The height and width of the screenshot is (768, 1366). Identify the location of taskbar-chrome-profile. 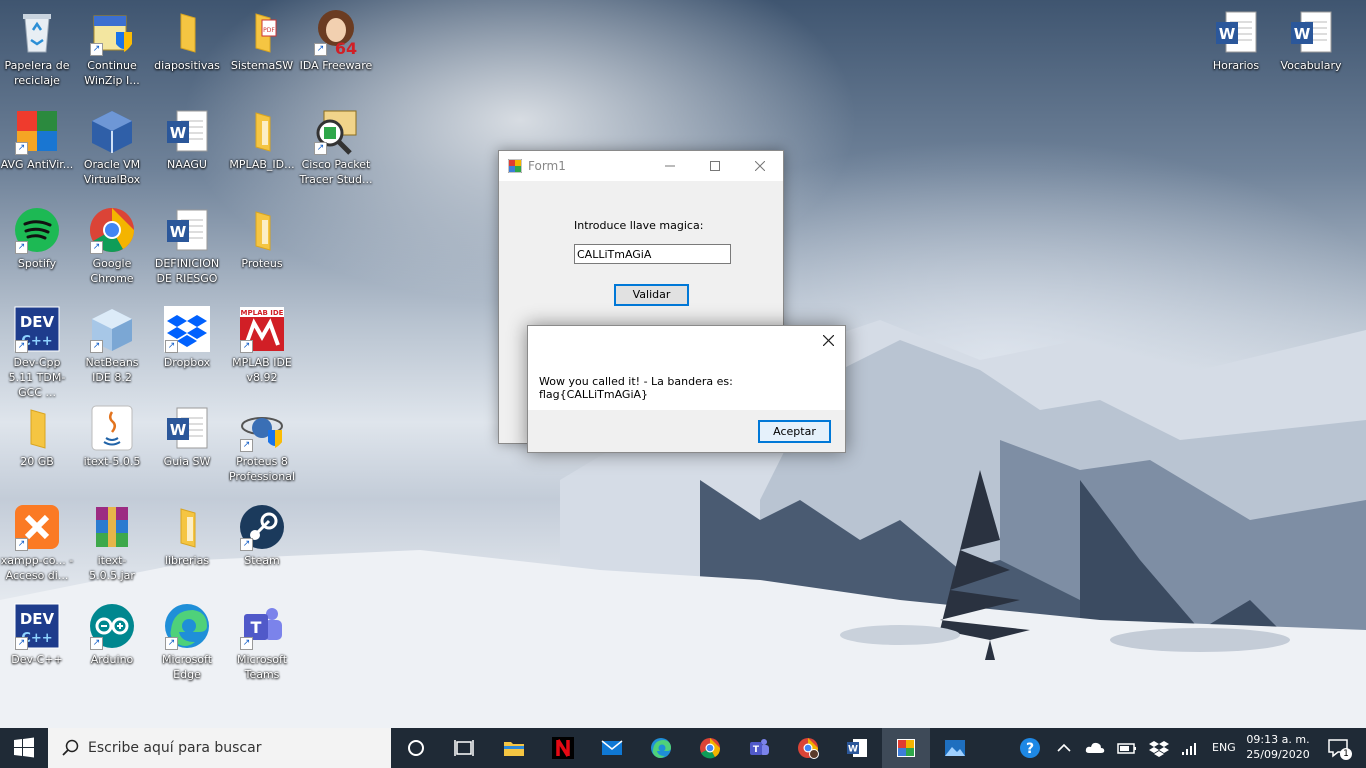
(808, 748).